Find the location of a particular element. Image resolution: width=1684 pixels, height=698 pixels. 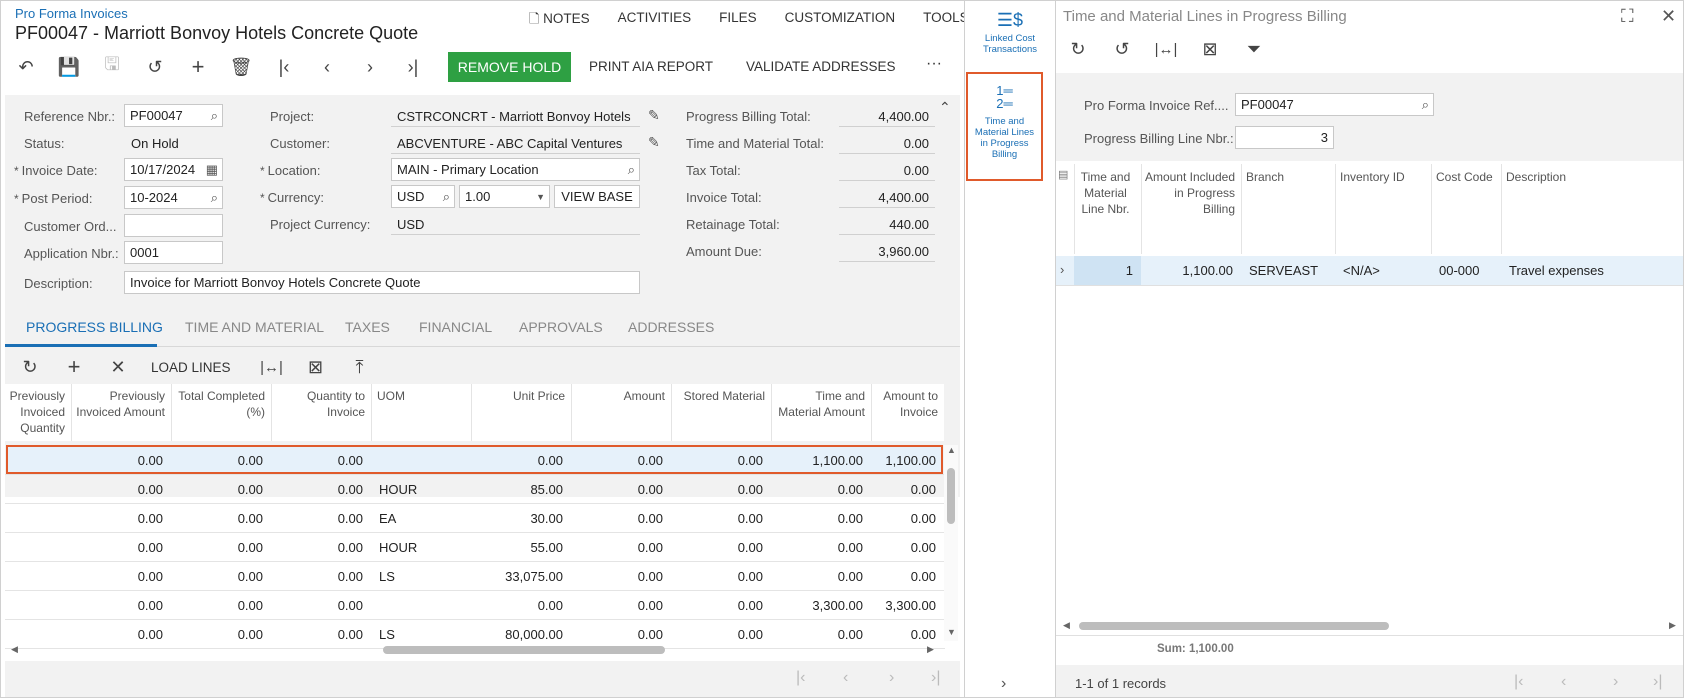

column-header: Time and Material Amount is located at coordinates (819, 404).